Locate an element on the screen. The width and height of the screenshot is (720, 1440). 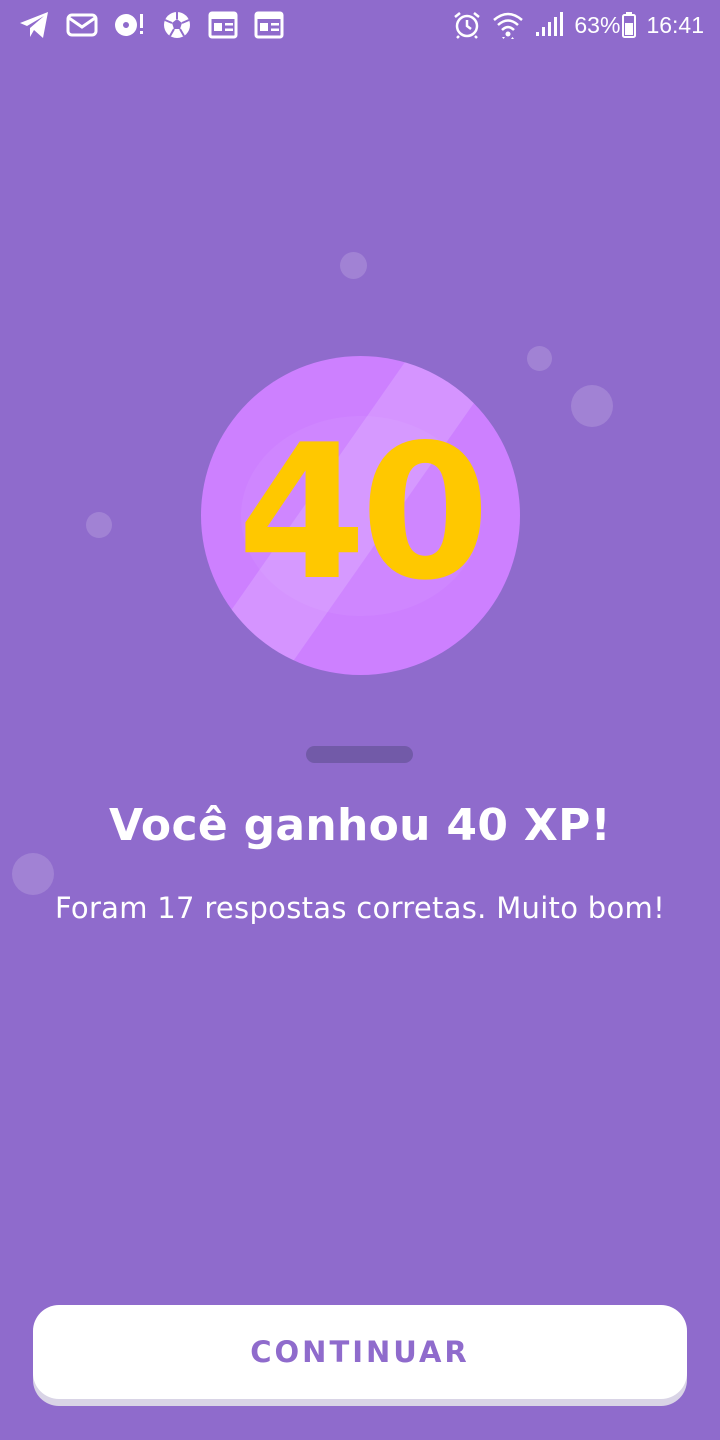
system-indicators: 63% 16:41 is located at coordinates (578, 25).